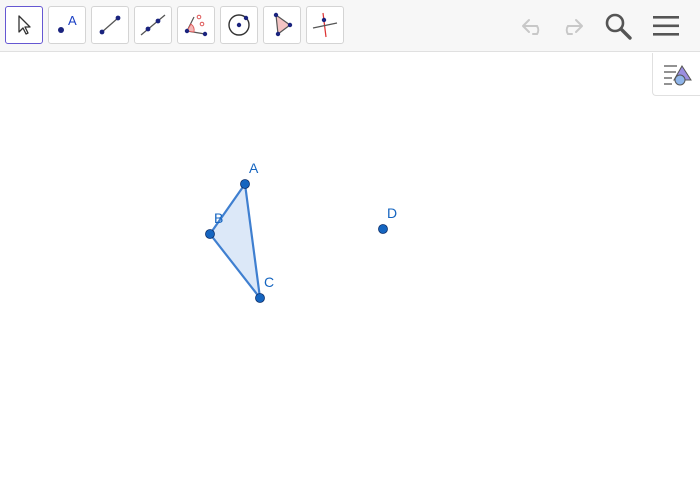  I want to click on point-icon: A, so click(67, 23).